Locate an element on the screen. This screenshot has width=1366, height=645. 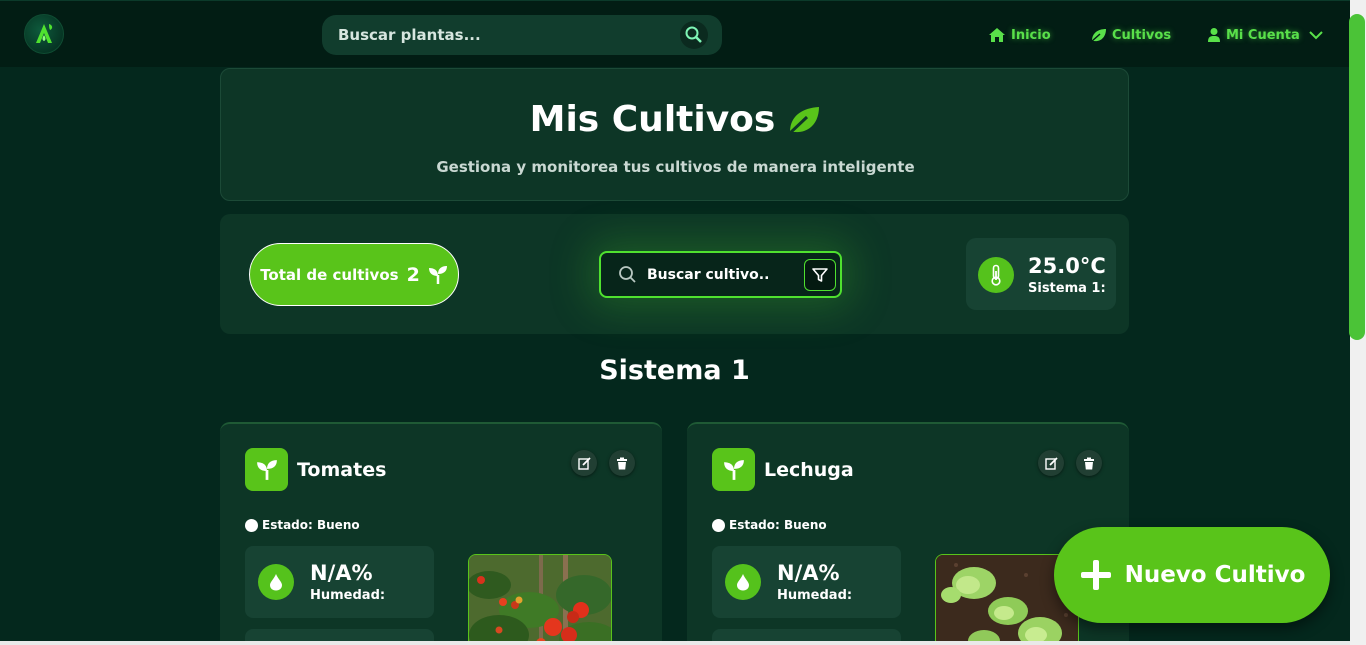
total-crops-label: Total de cultivos is located at coordinates (329, 274).